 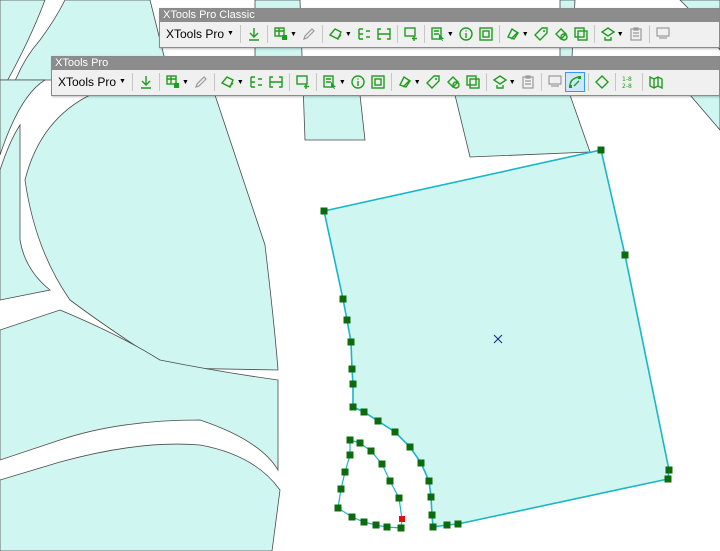 What do you see at coordinates (200, 82) in the screenshot?
I see `edit-pencil-icon` at bounding box center [200, 82].